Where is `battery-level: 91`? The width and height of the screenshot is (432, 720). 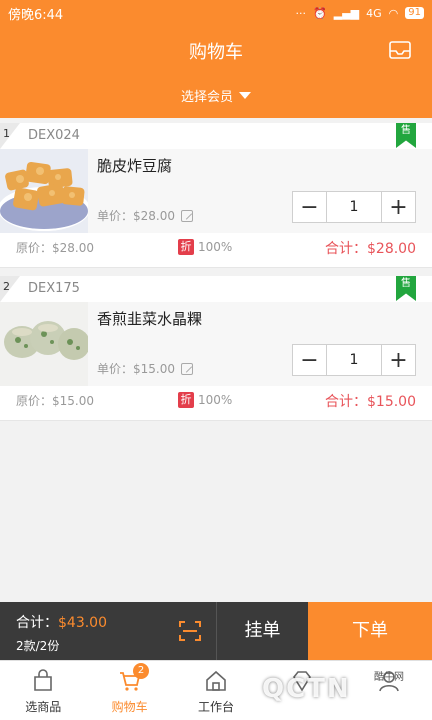 battery-level: 91 is located at coordinates (414, 13).